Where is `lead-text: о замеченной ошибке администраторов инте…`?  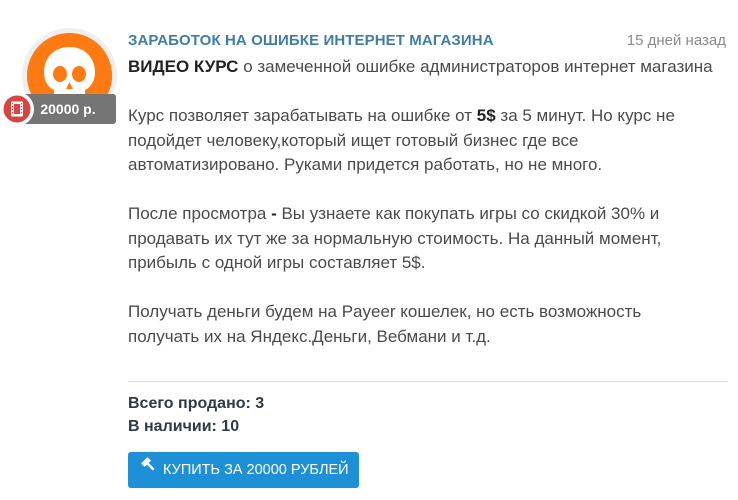
lead-text: о замеченной ошибке администраторов инте… is located at coordinates (475, 66).